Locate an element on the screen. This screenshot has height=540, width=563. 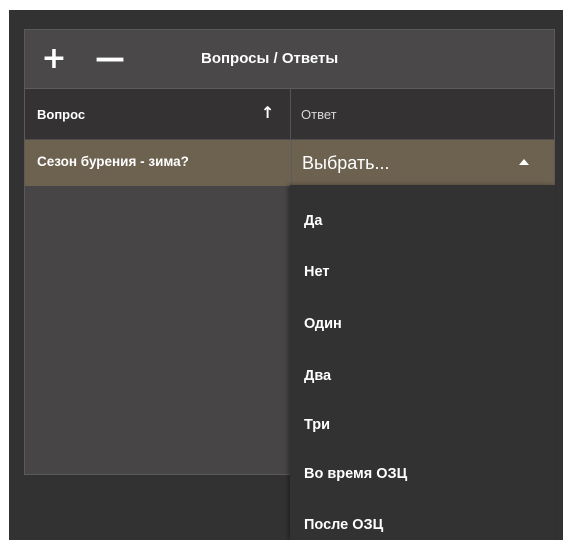
dropdown-option-label: Два is located at coordinates (318, 376).